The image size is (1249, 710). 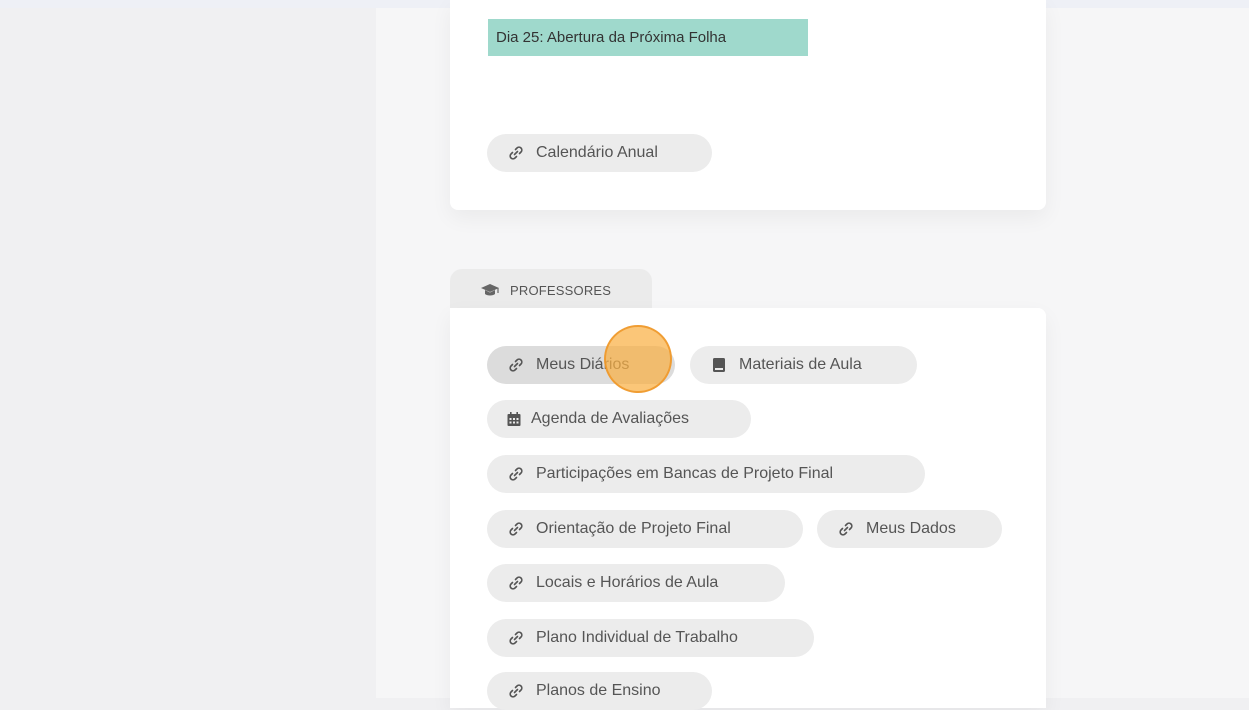 I want to click on orientacao-projeto-final-link: Orientação de Projeto Final, so click(x=645, y=529).